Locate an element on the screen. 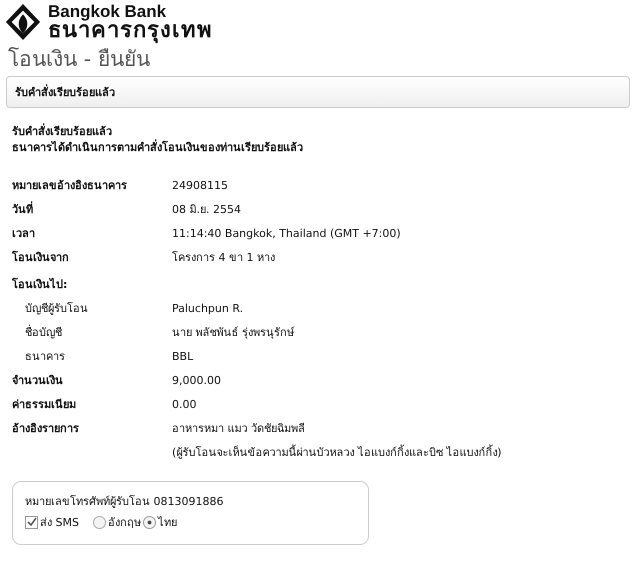  language-option: อังกฤษ is located at coordinates (116, 522).